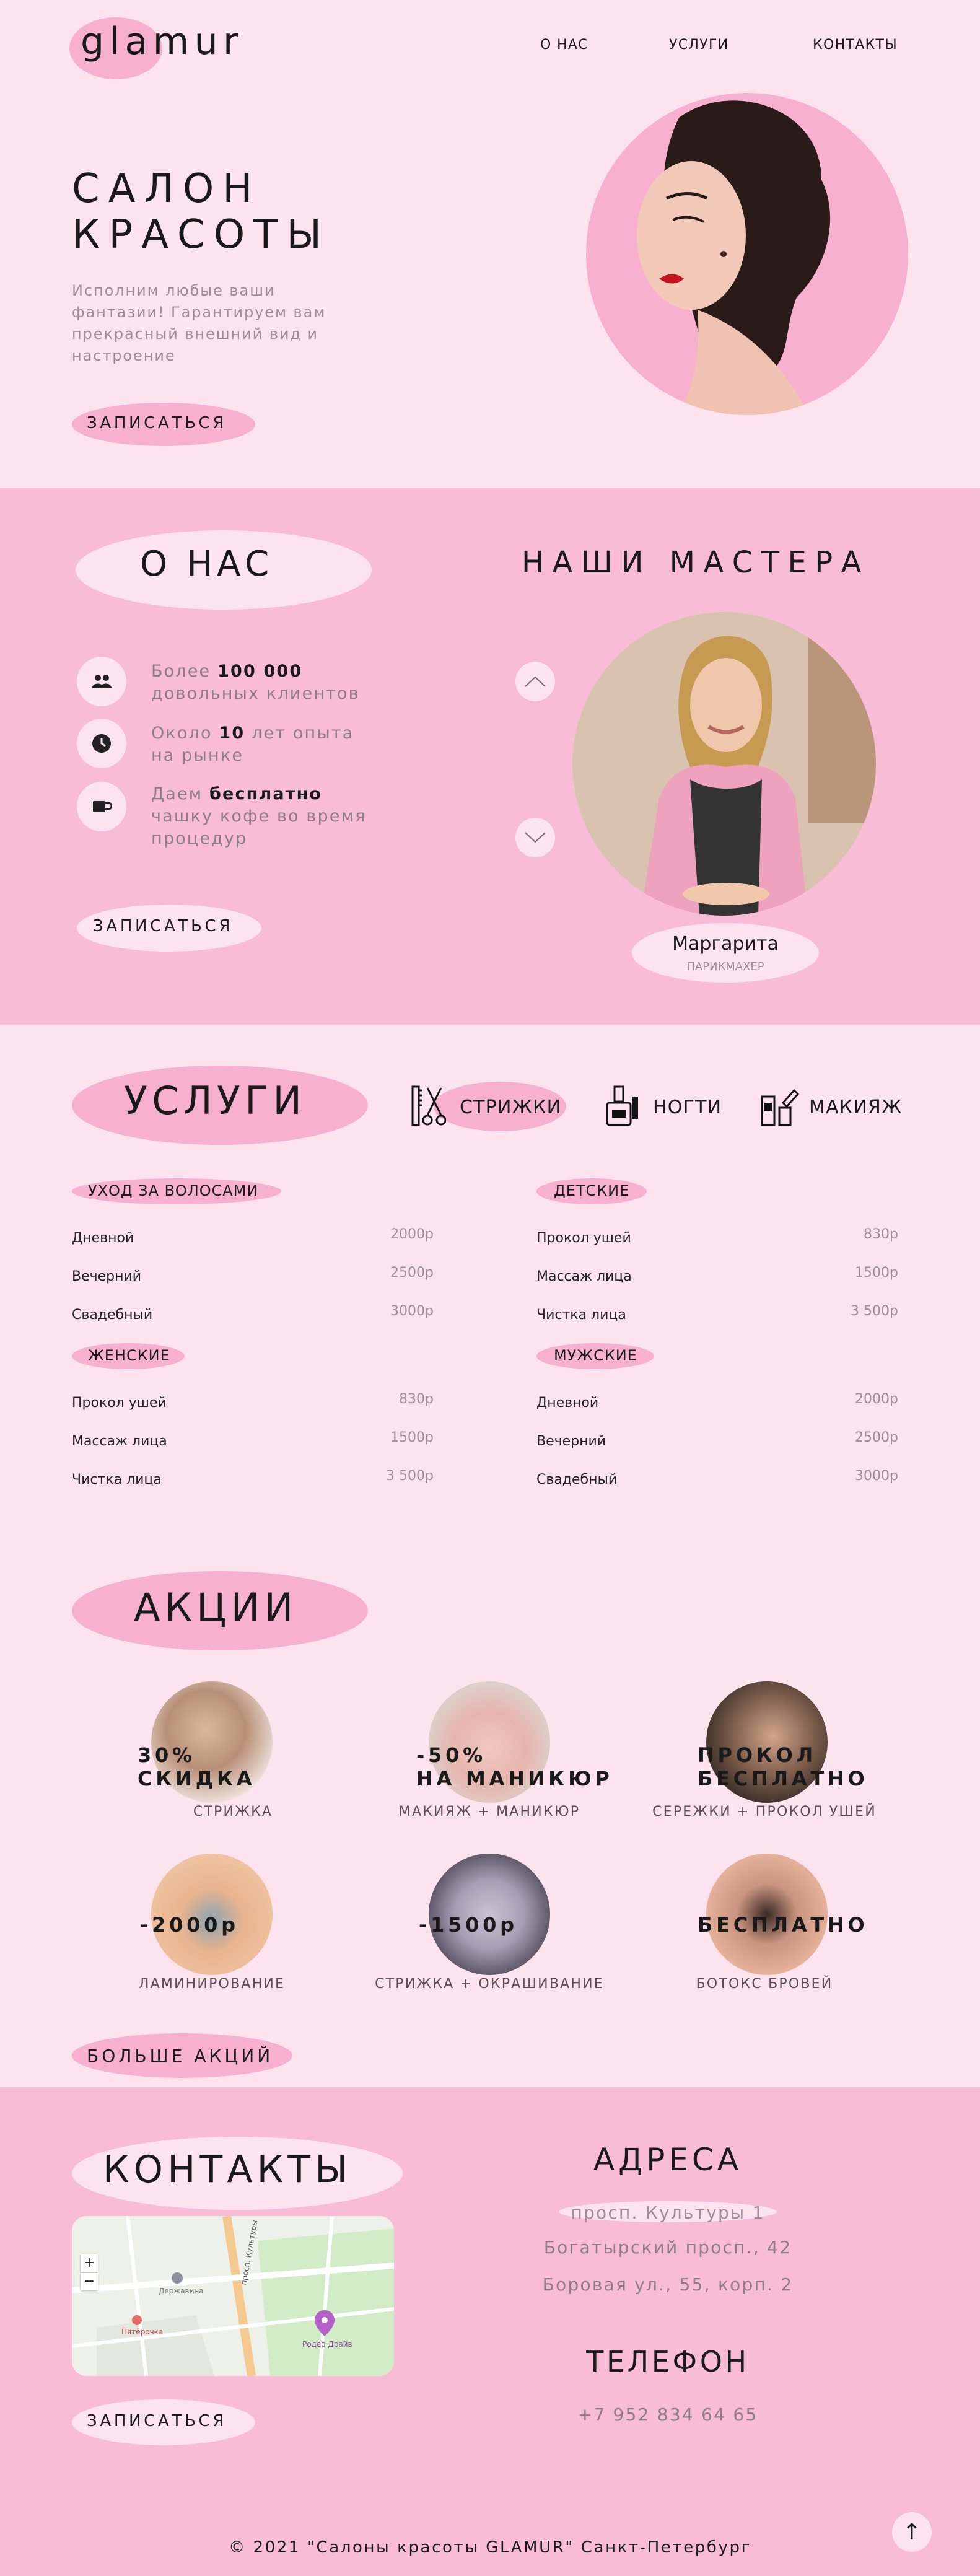 This screenshot has height=2576, width=980. I want to click on promo-text: -2000р, so click(189, 1925).